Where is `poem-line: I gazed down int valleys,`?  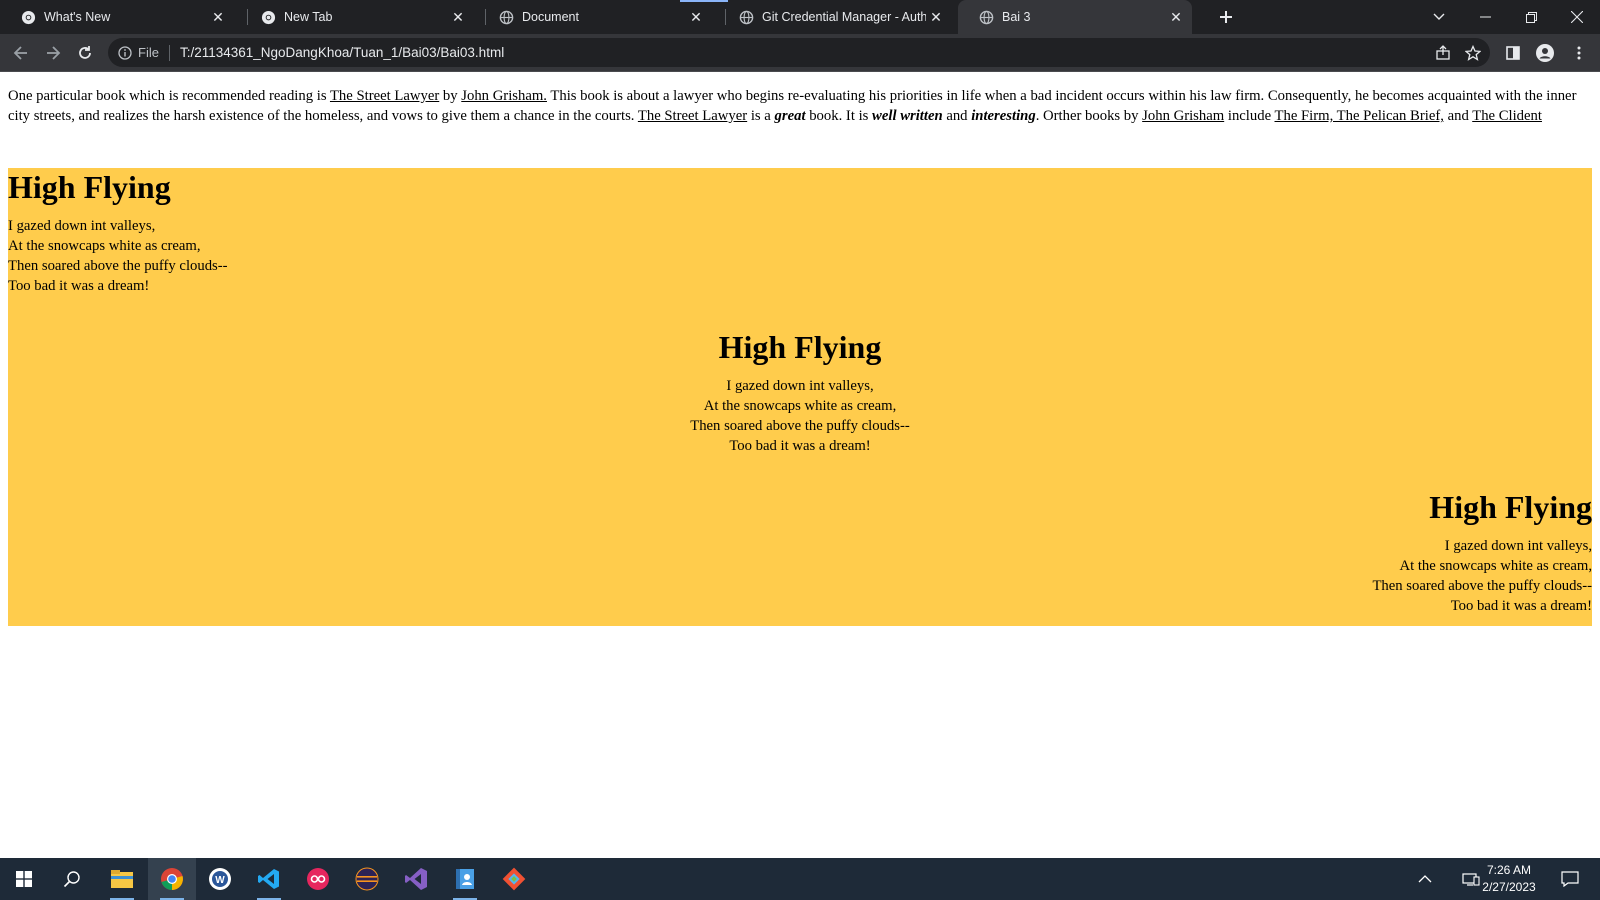 poem-line: I gazed down int valleys, is located at coordinates (1518, 546).